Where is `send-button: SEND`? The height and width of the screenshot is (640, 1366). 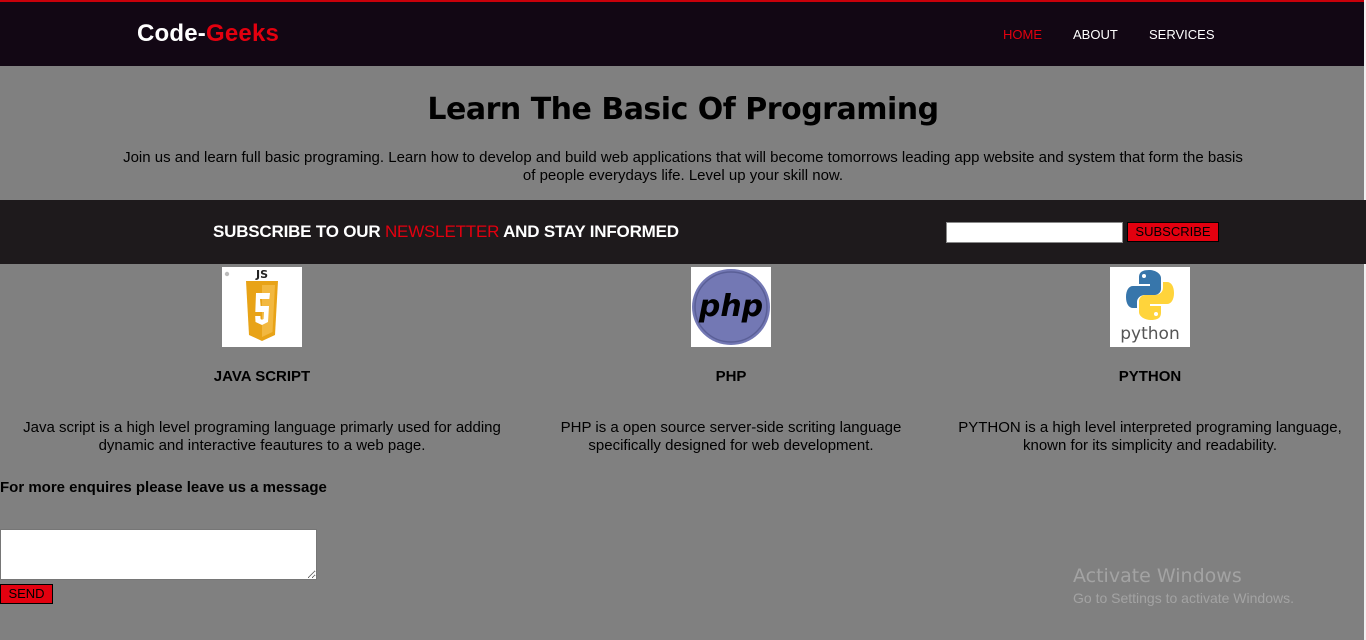
send-button: SEND is located at coordinates (26, 594).